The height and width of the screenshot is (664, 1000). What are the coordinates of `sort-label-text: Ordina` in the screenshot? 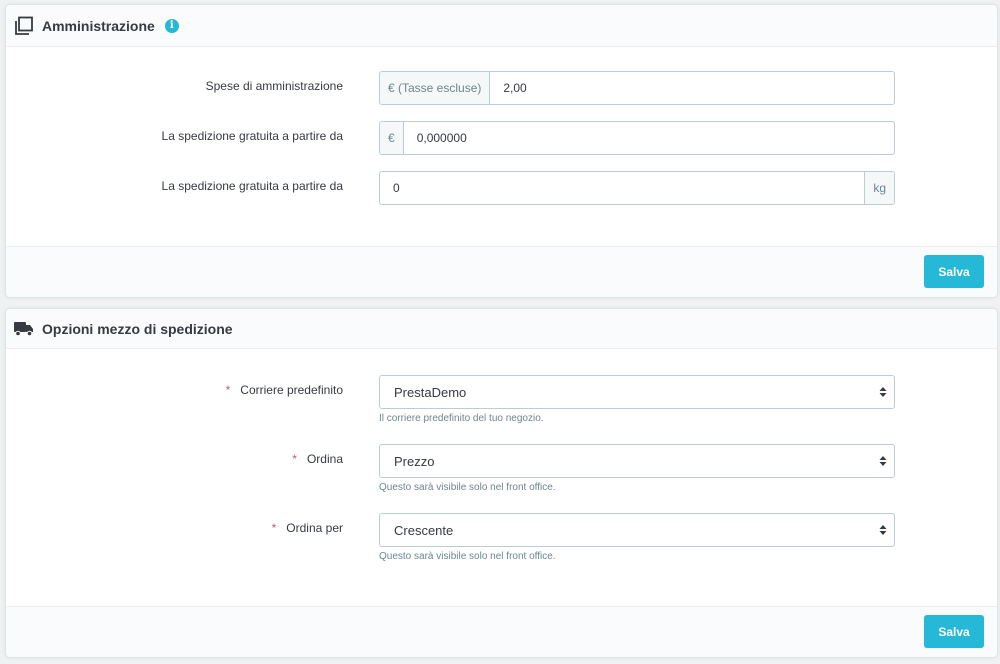 It's located at (324, 459).